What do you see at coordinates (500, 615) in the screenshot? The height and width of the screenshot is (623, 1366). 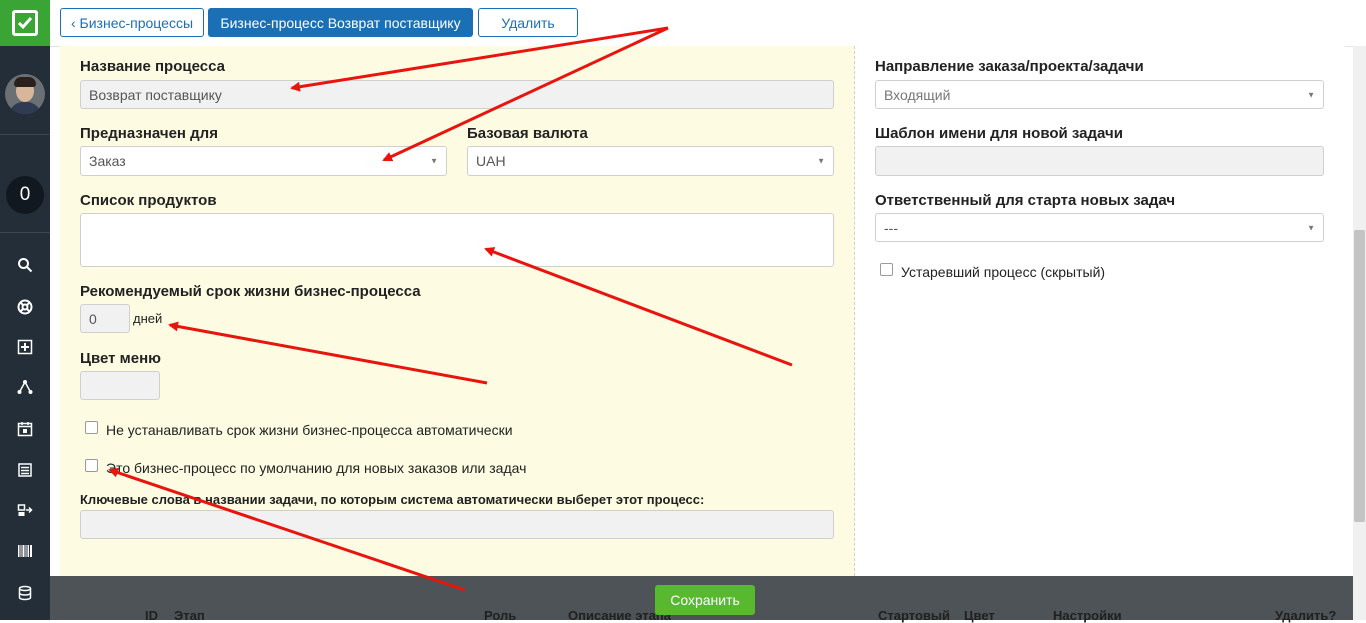 I see `col-role: Роль` at bounding box center [500, 615].